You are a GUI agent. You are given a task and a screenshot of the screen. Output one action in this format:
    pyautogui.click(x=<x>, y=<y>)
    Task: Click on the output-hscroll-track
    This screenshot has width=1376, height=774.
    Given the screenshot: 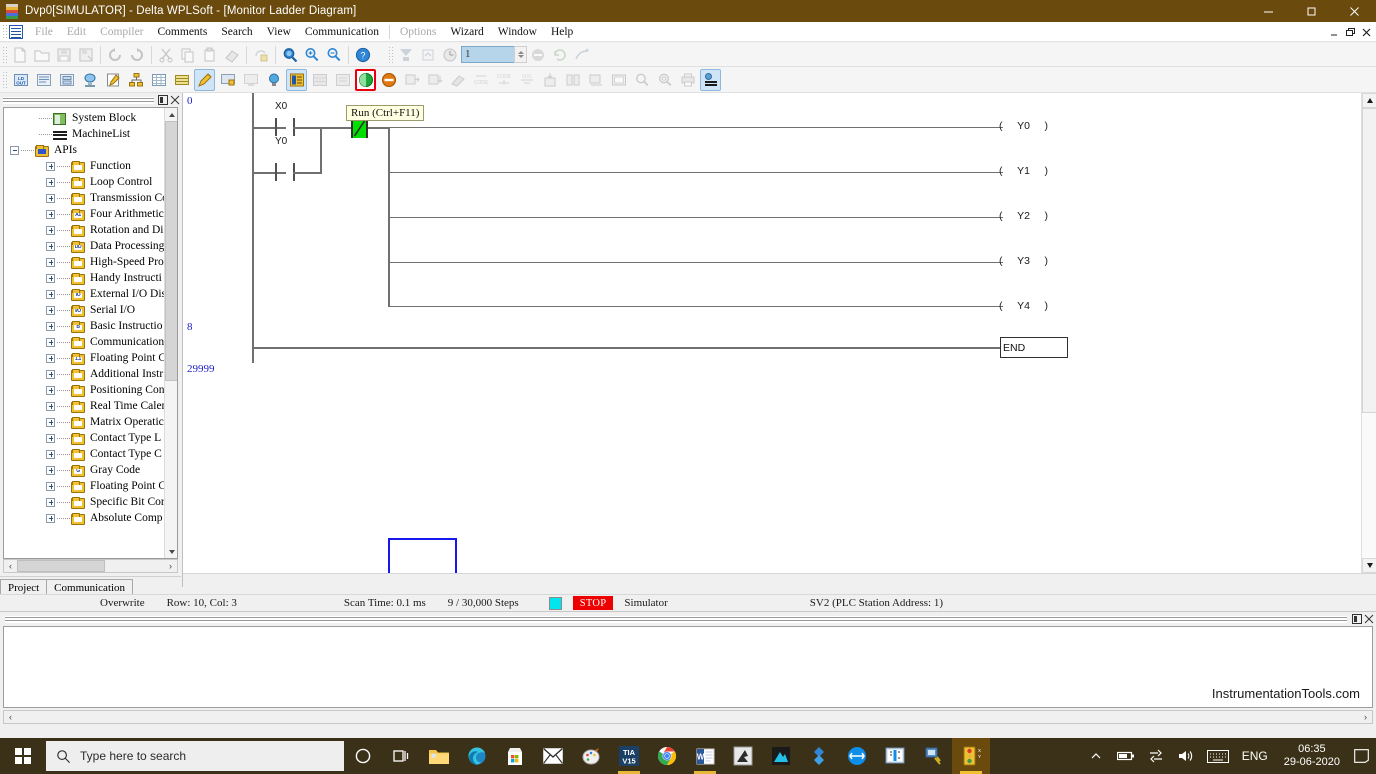 What is the action you would take?
    pyautogui.click(x=688, y=717)
    